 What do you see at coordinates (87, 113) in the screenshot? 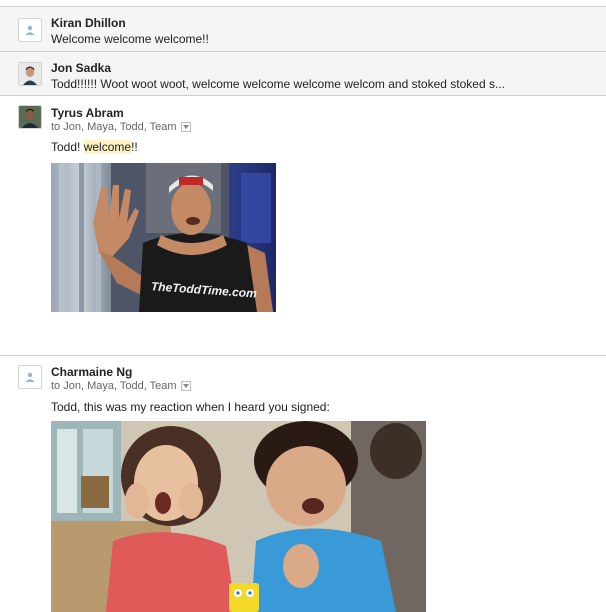
I see `sender-name: Tyrus Abram` at bounding box center [87, 113].